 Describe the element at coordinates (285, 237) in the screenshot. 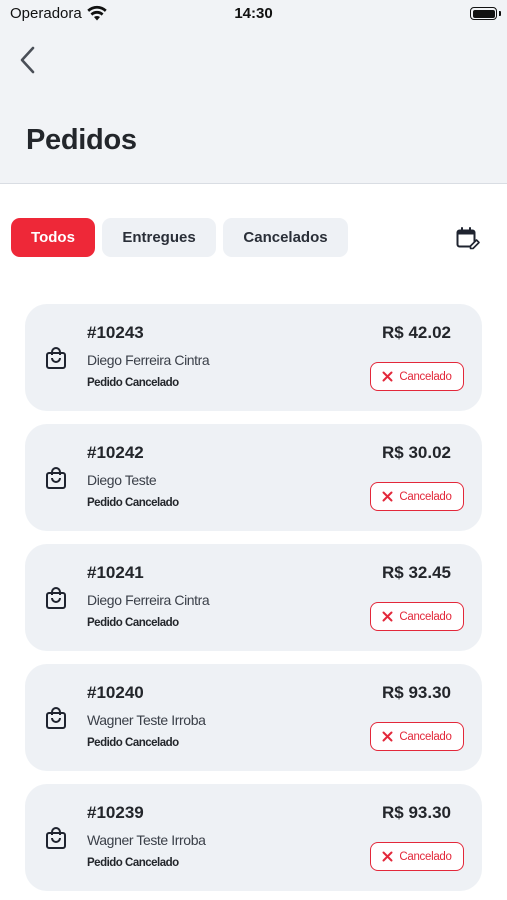

I see `tab-cancelados: Cancelados` at that location.